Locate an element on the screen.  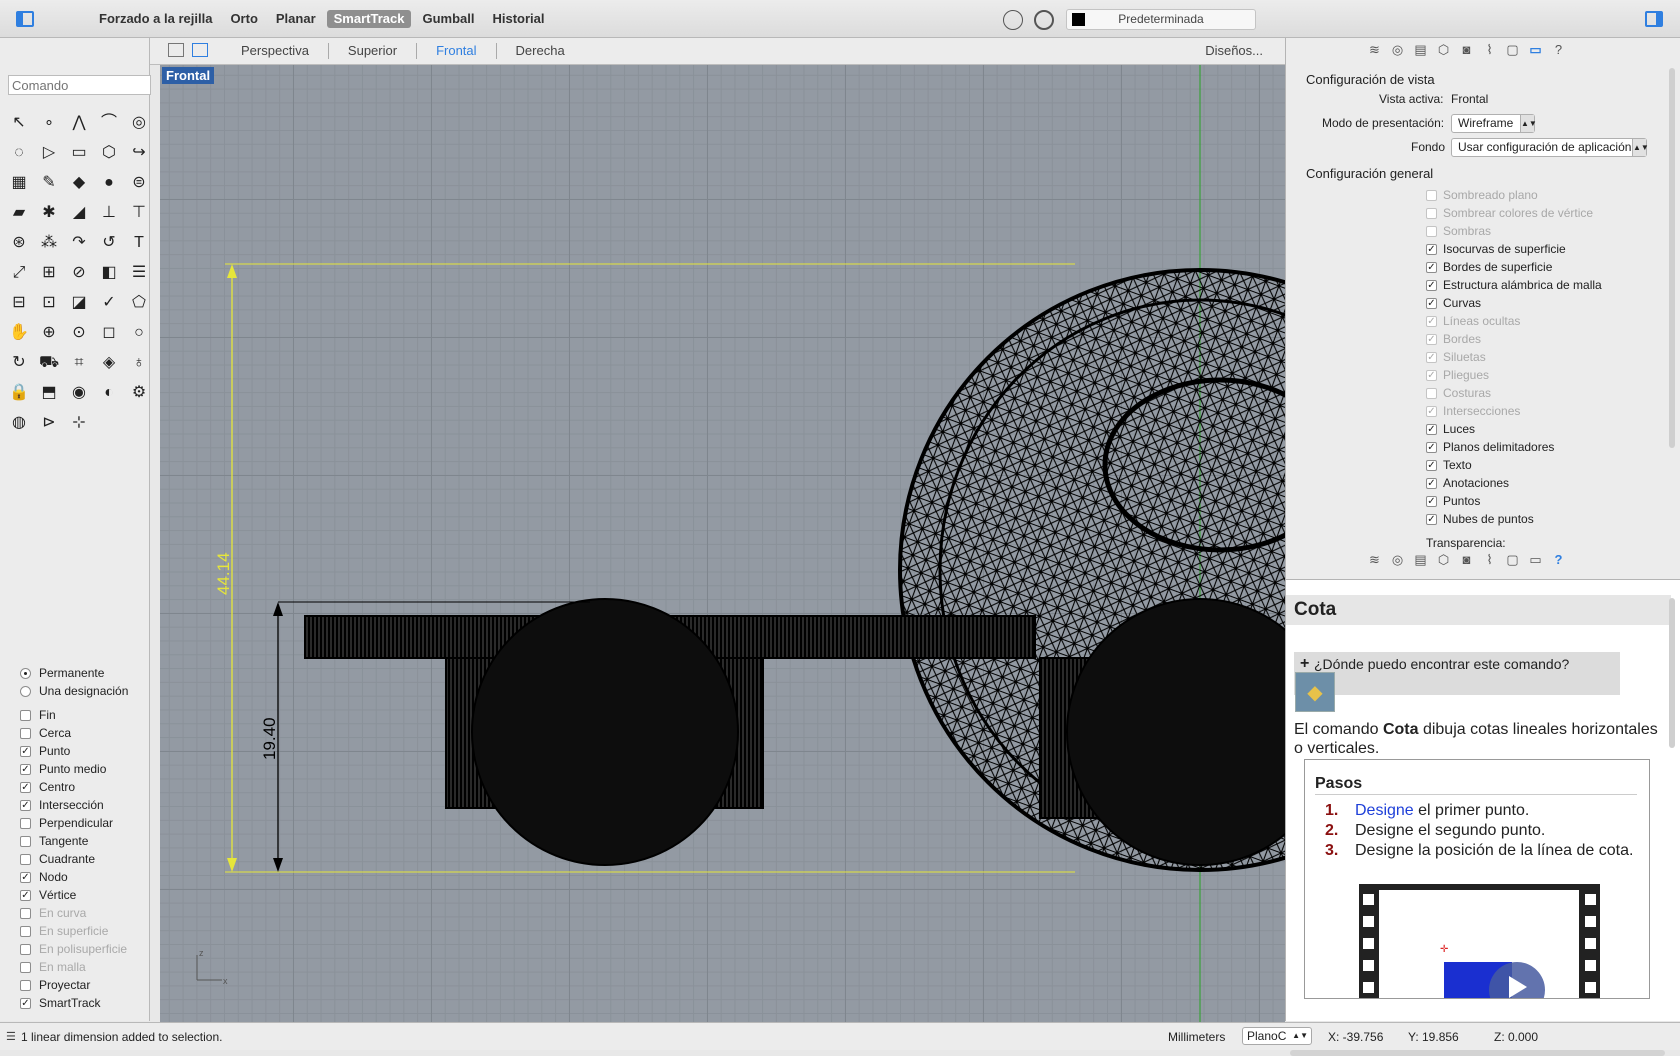
tool-sweep-icon: ✱ is located at coordinates (49, 213).